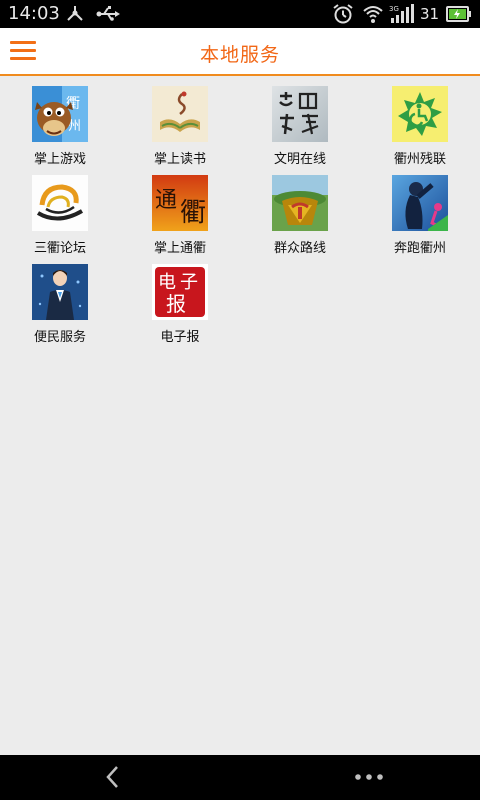 The height and width of the screenshot is (800, 480). What do you see at coordinates (180, 114) in the screenshot?
I see `open-book-icon` at bounding box center [180, 114].